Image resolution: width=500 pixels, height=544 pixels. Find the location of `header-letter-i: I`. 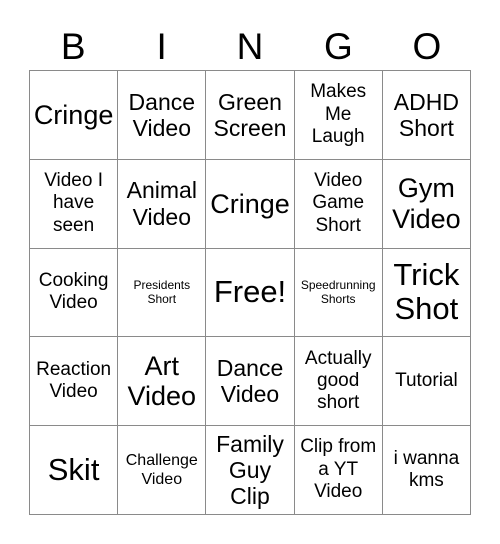

header-letter-i: I is located at coordinates (161, 46).